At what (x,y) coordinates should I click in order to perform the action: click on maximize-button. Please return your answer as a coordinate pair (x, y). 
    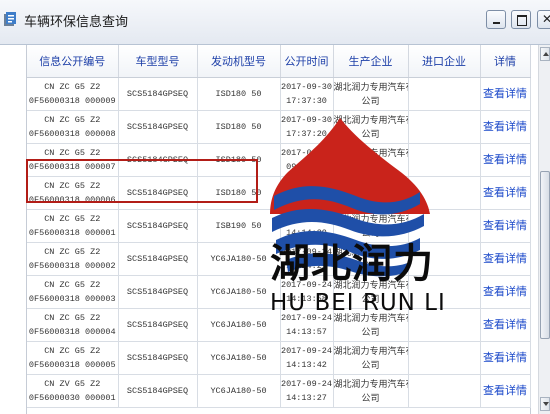
    Looking at the image, I should click on (521, 19).